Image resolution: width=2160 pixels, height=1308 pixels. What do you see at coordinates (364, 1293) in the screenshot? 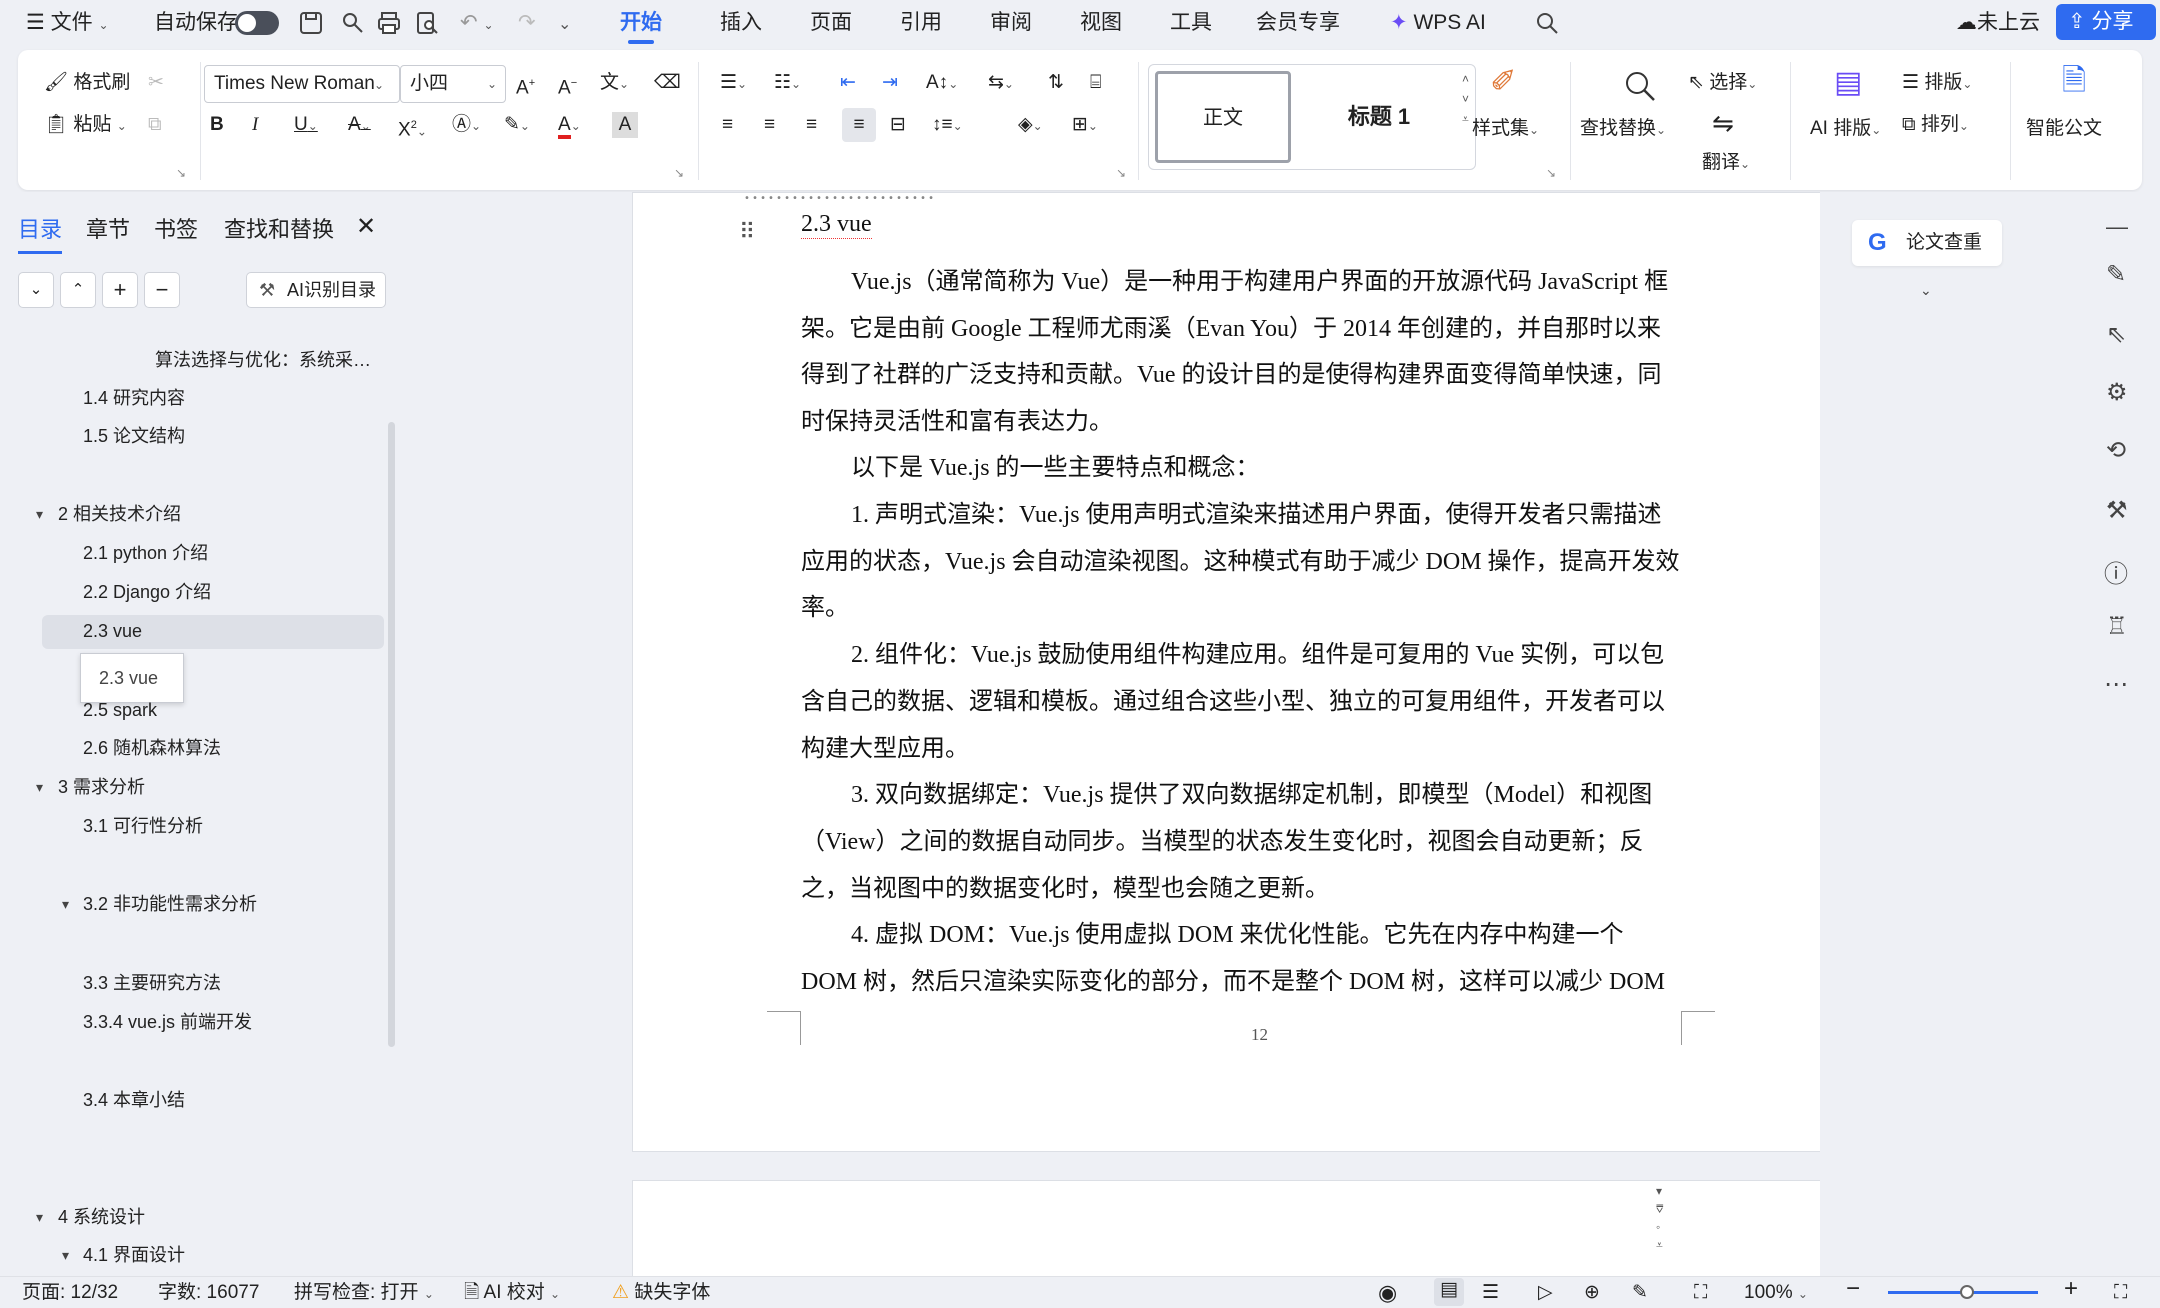
I see `spell-check: 拼写检查: 打开 ⌄` at bounding box center [364, 1293].